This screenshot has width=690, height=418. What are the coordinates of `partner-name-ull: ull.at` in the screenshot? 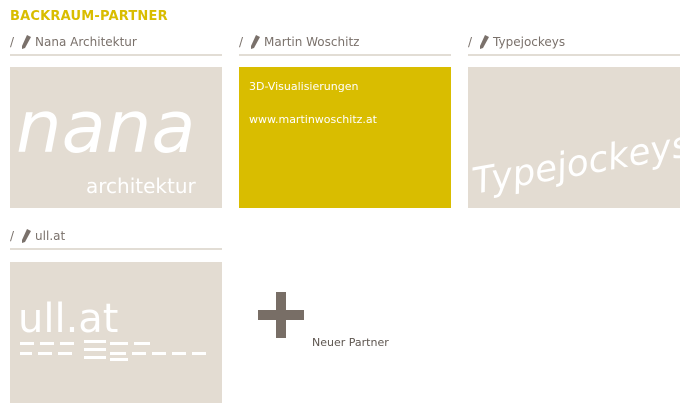 It's located at (50, 236).